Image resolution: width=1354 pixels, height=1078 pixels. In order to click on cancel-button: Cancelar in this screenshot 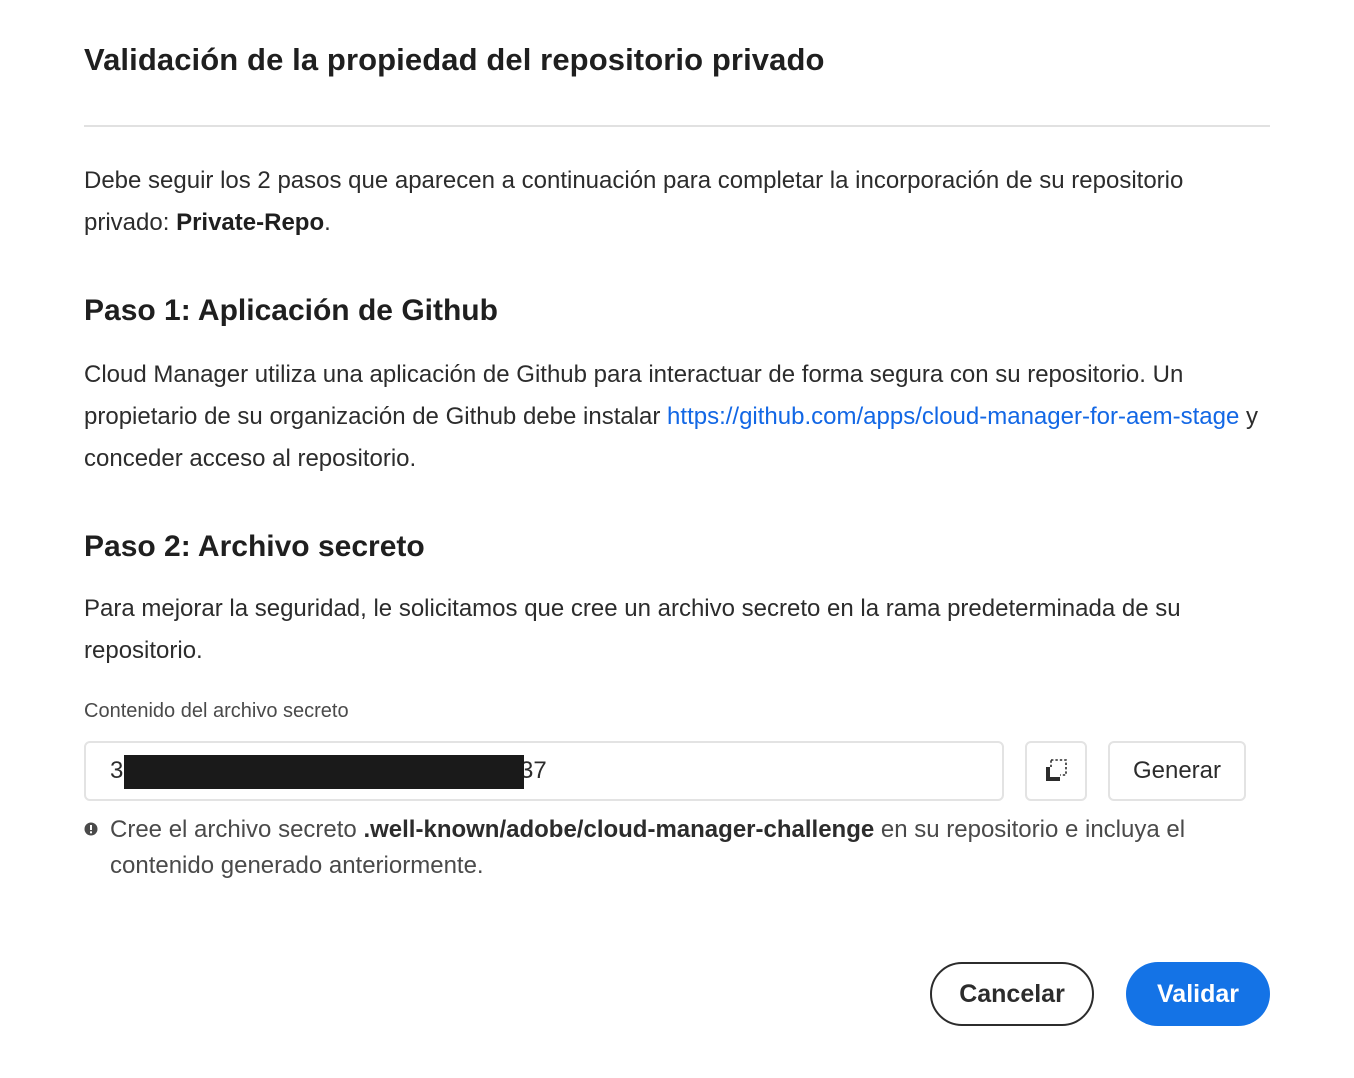, I will do `click(1012, 994)`.